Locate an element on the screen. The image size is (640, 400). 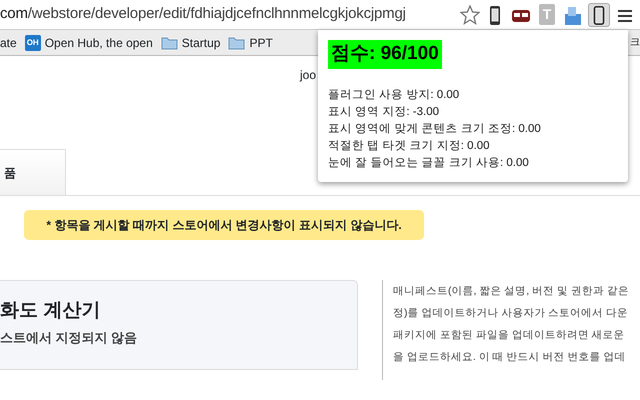
score-detail-line: 플러그인 사용 방지: 0.00 is located at coordinates (394, 95).